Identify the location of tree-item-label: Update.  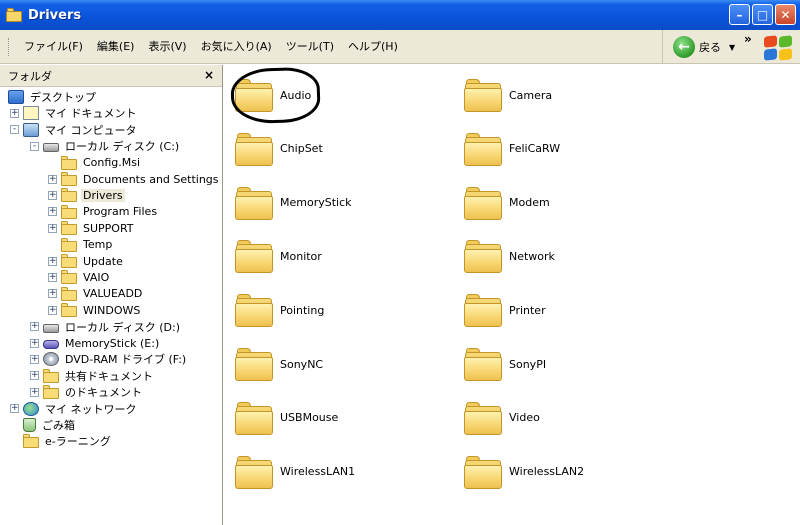
(103, 261).